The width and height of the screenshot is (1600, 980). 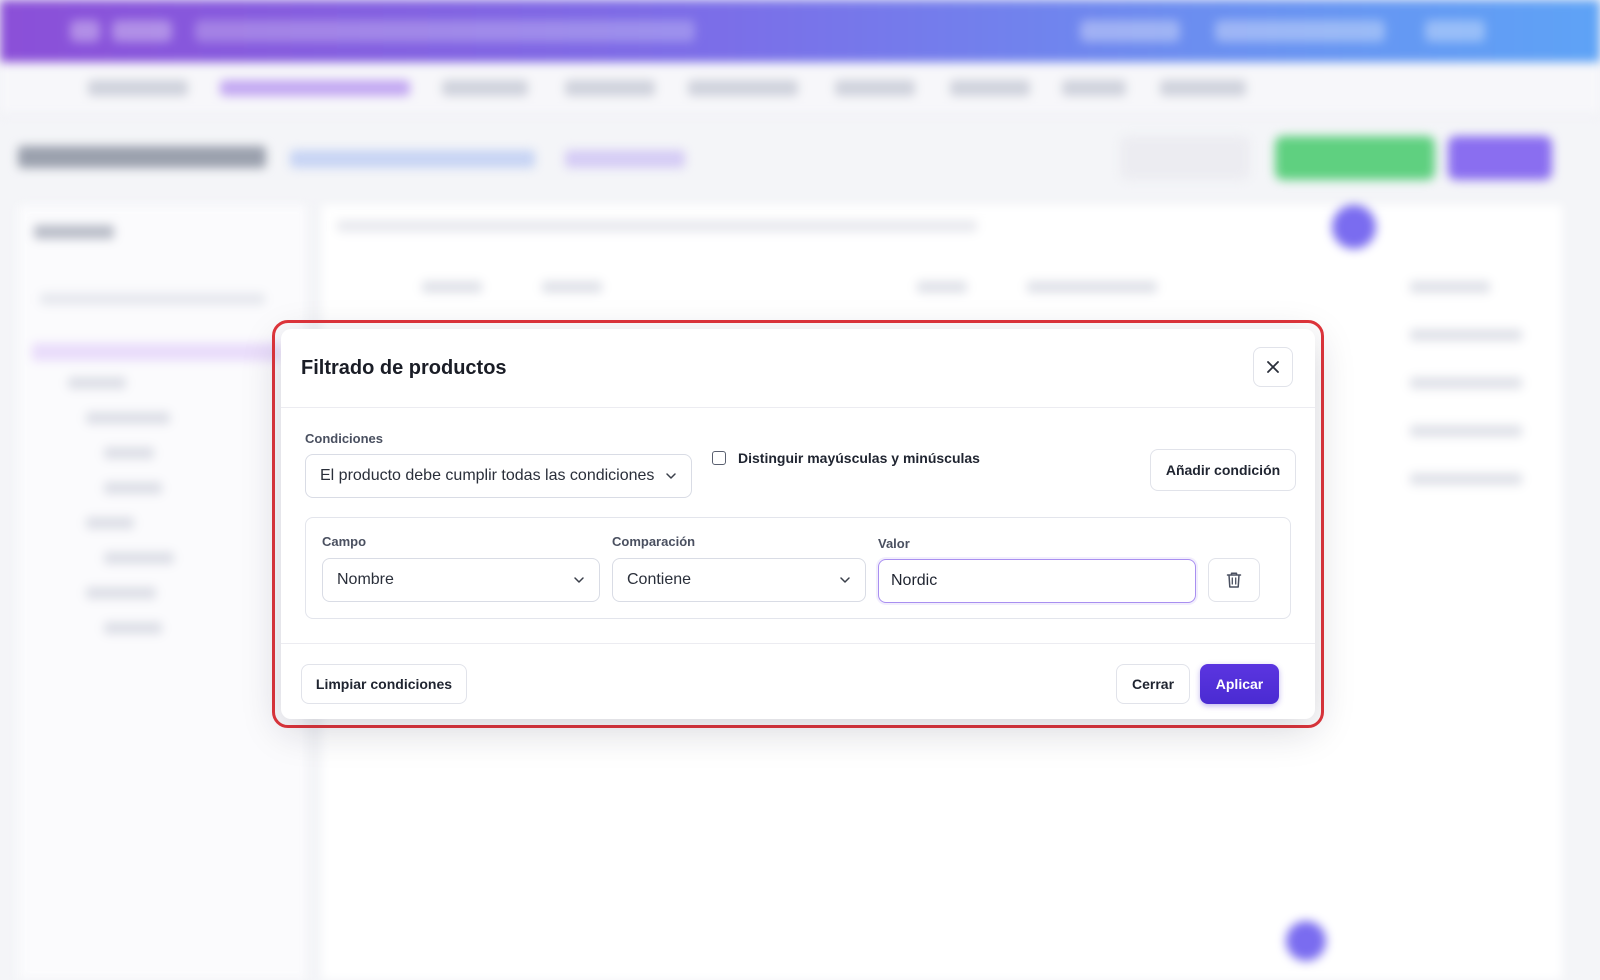 I want to click on toolbar-green-button, so click(x=1355, y=158).